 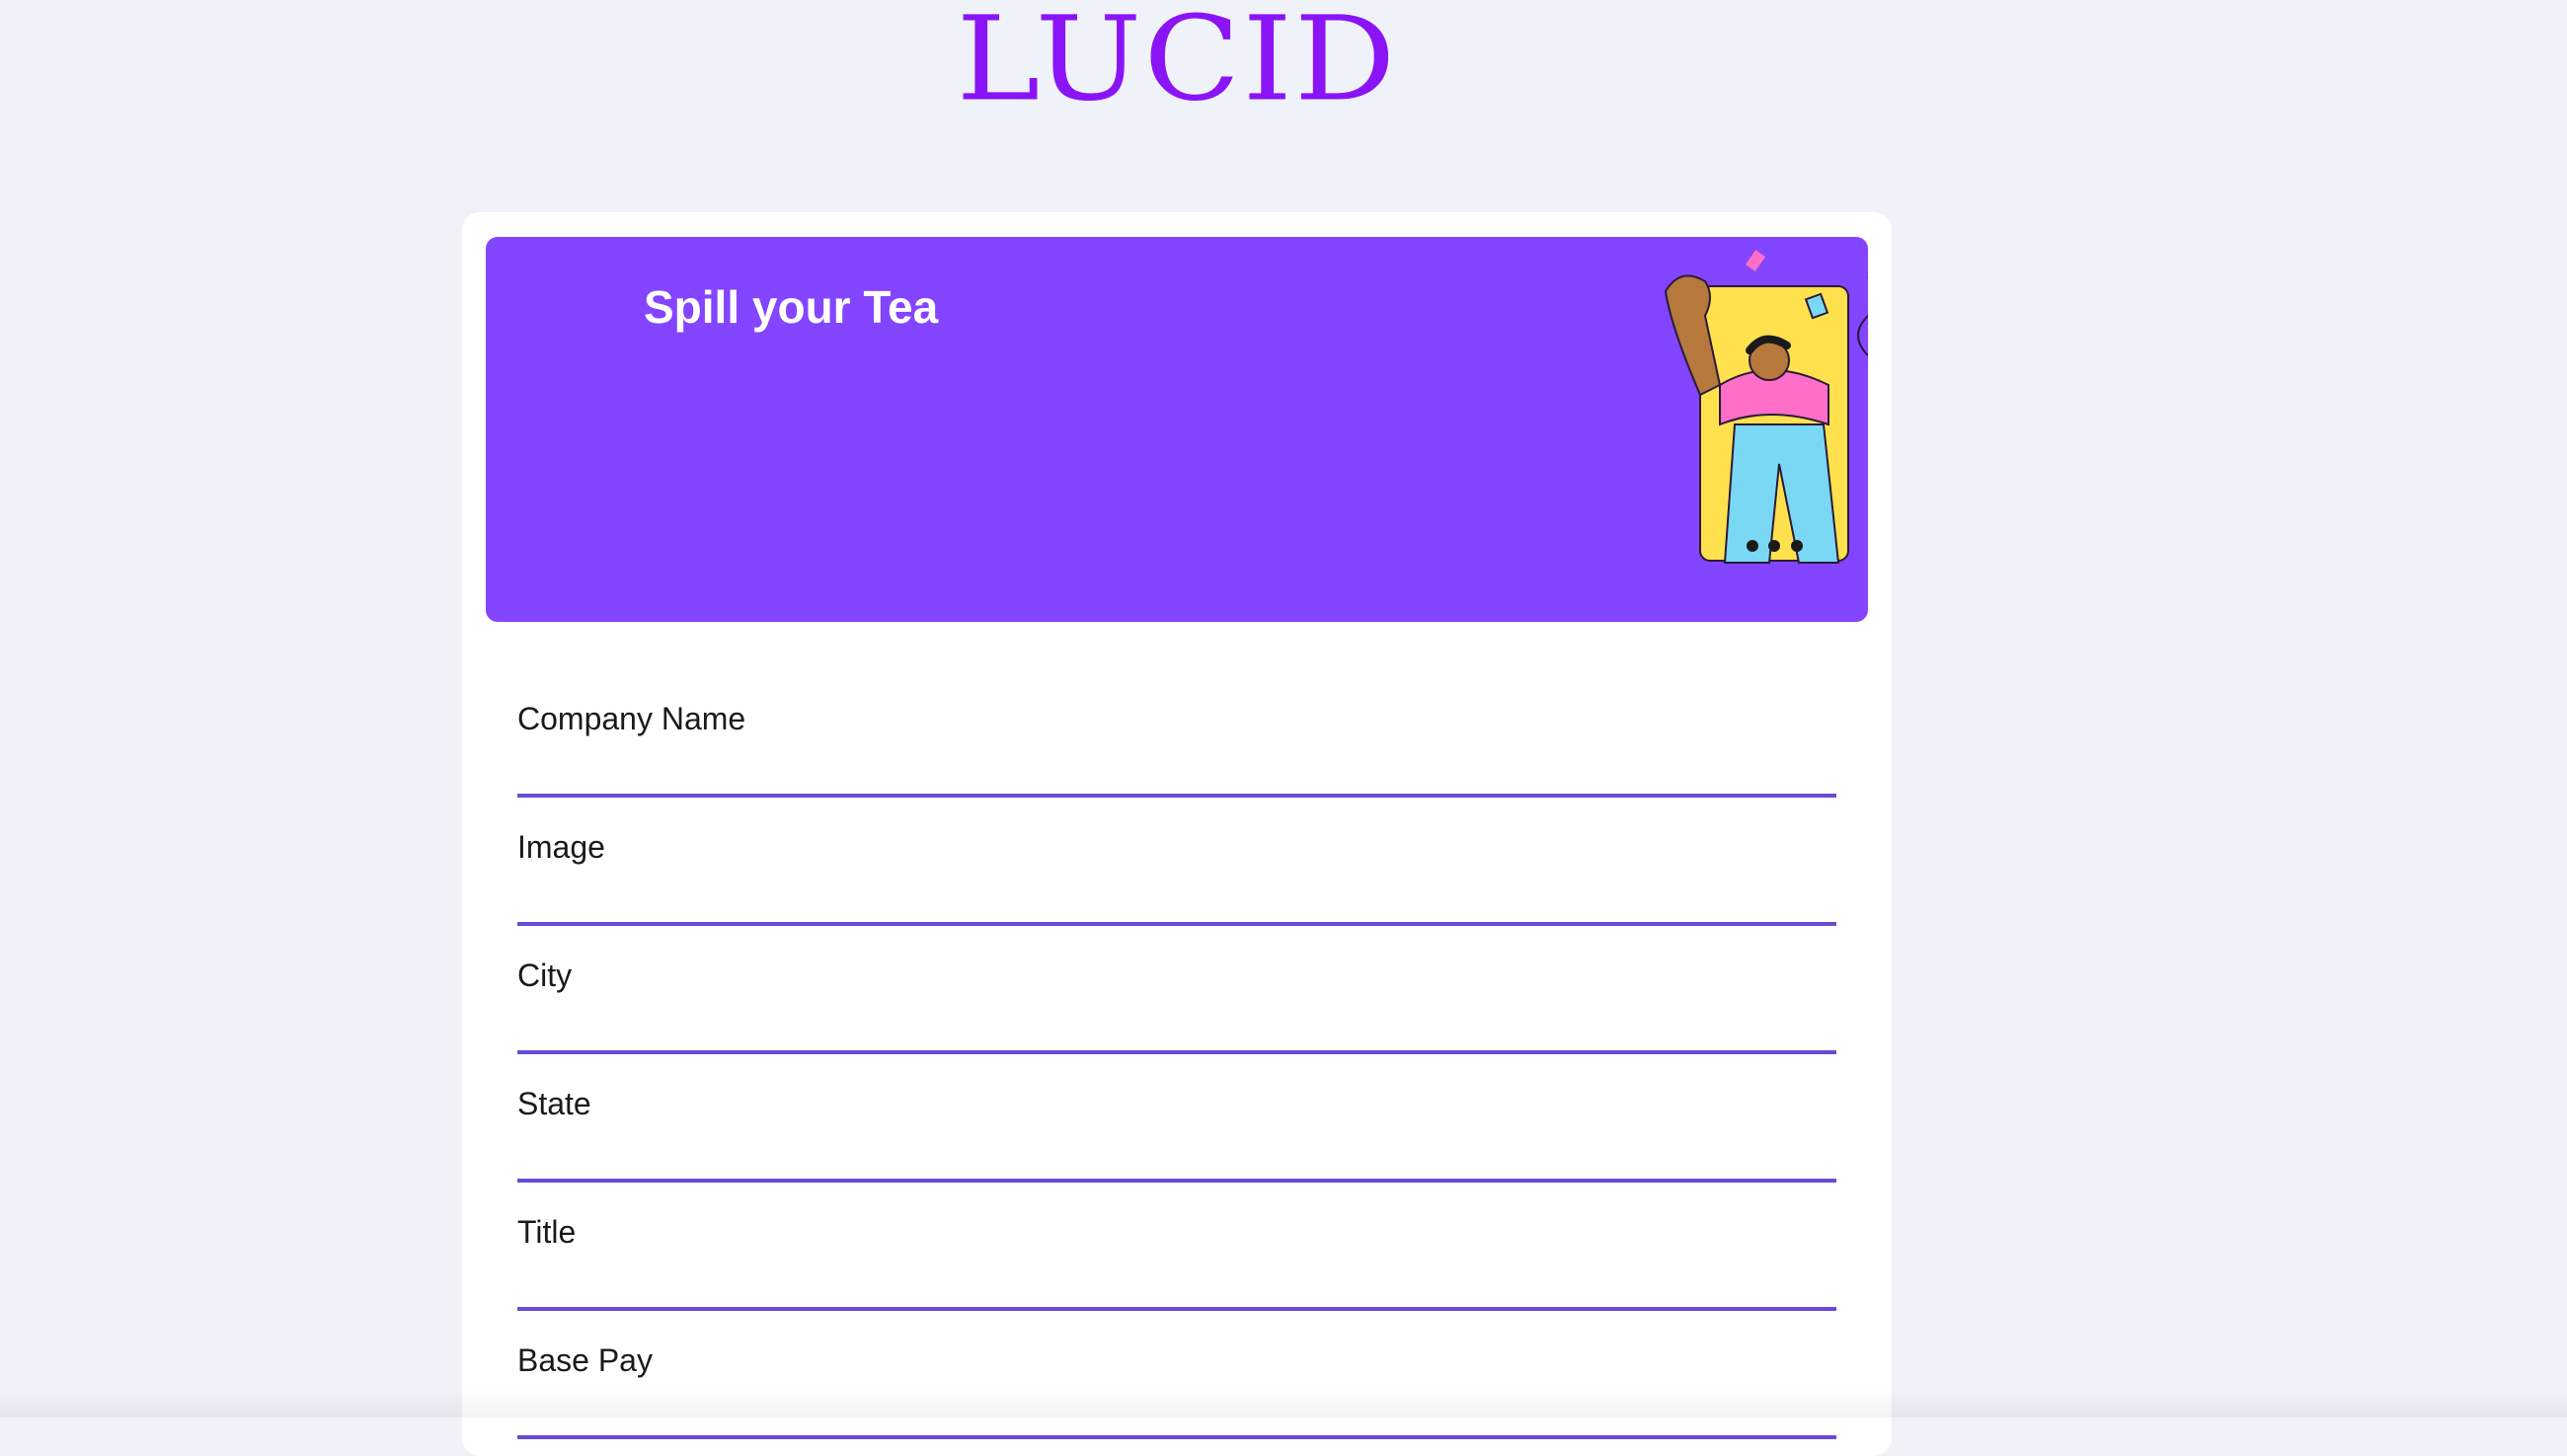 What do you see at coordinates (1176, 904) in the screenshot?
I see `image-input` at bounding box center [1176, 904].